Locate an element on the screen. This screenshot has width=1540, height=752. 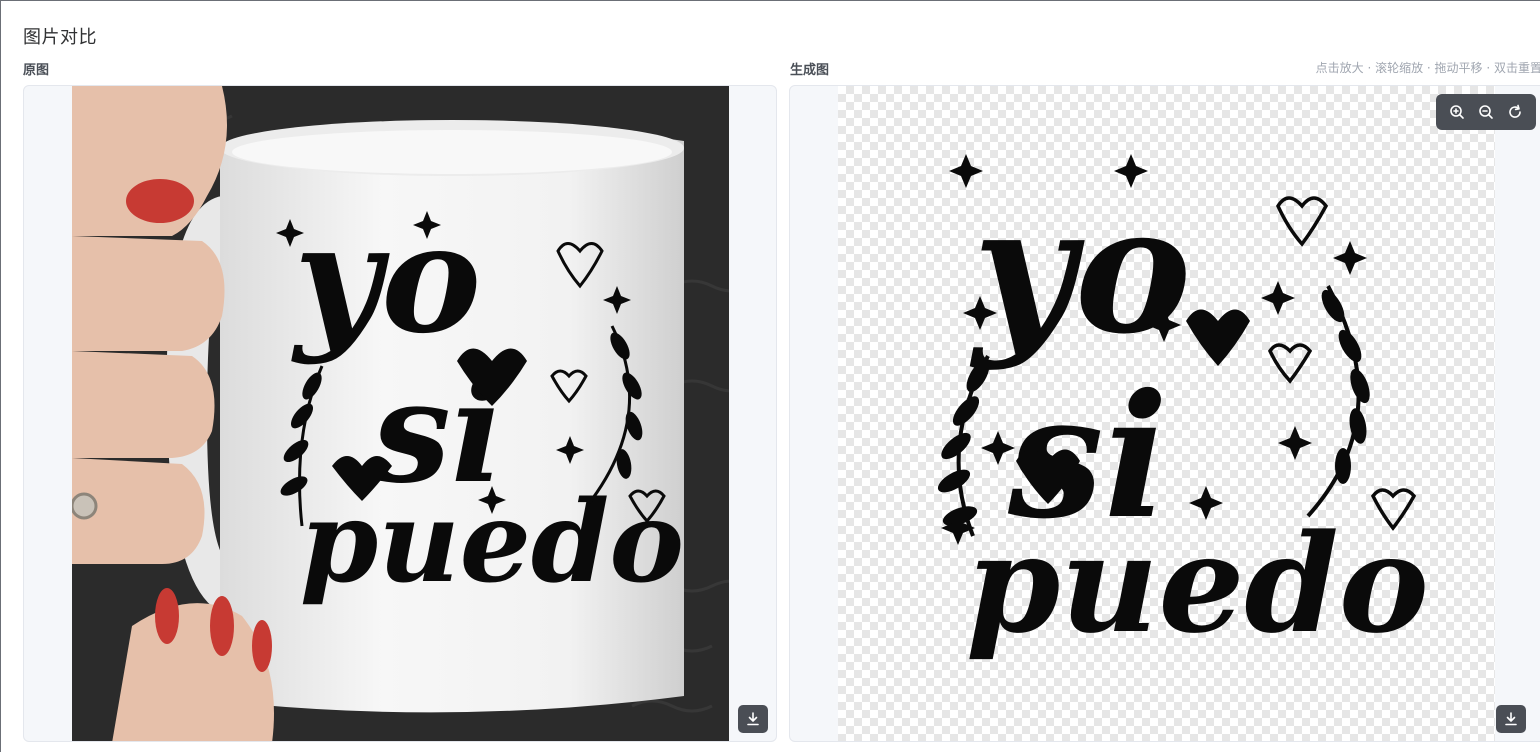
download-original-button is located at coordinates (753, 719).